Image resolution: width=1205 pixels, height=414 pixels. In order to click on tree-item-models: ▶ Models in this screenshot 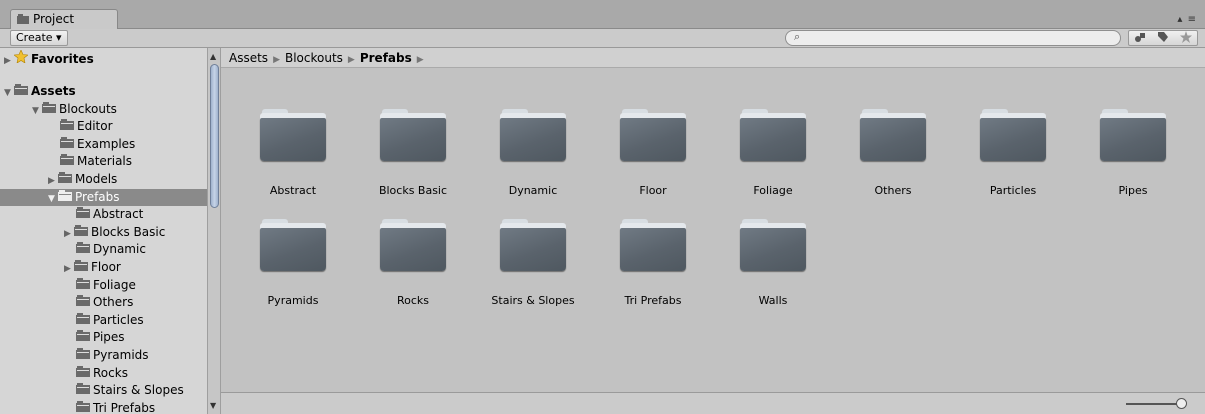, I will do `click(103, 180)`.